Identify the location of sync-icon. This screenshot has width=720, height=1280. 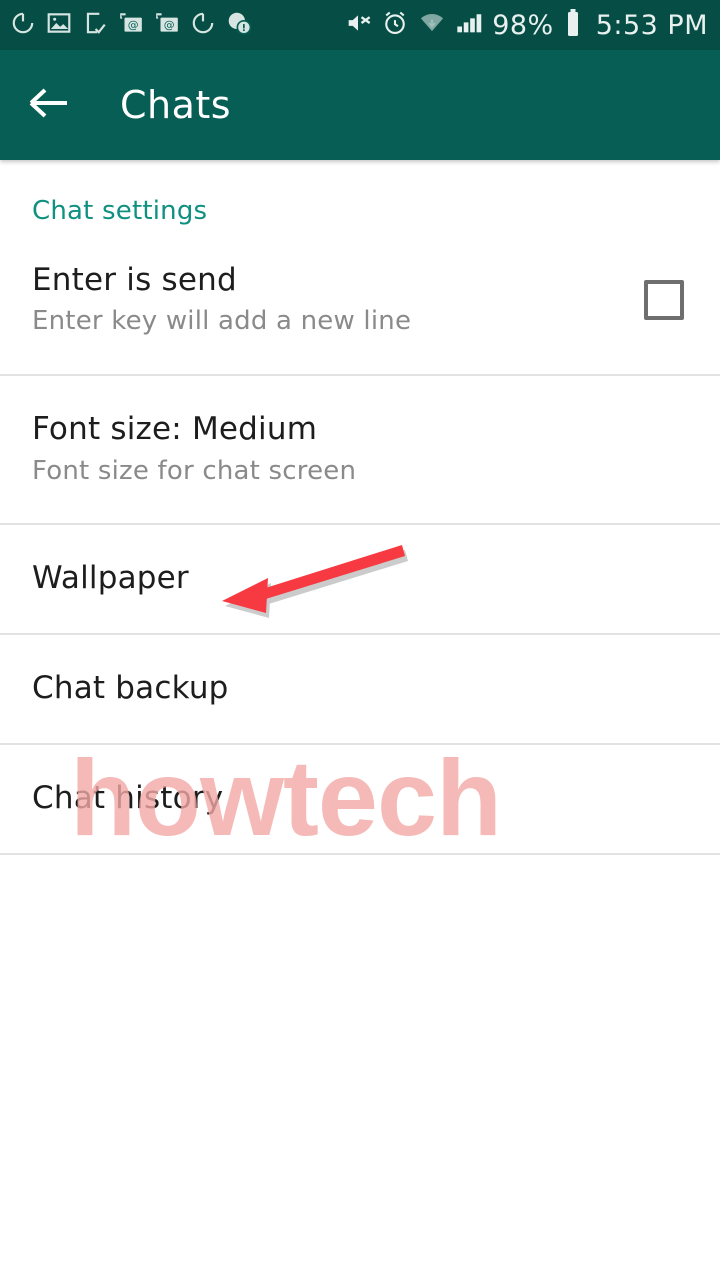
(23, 25).